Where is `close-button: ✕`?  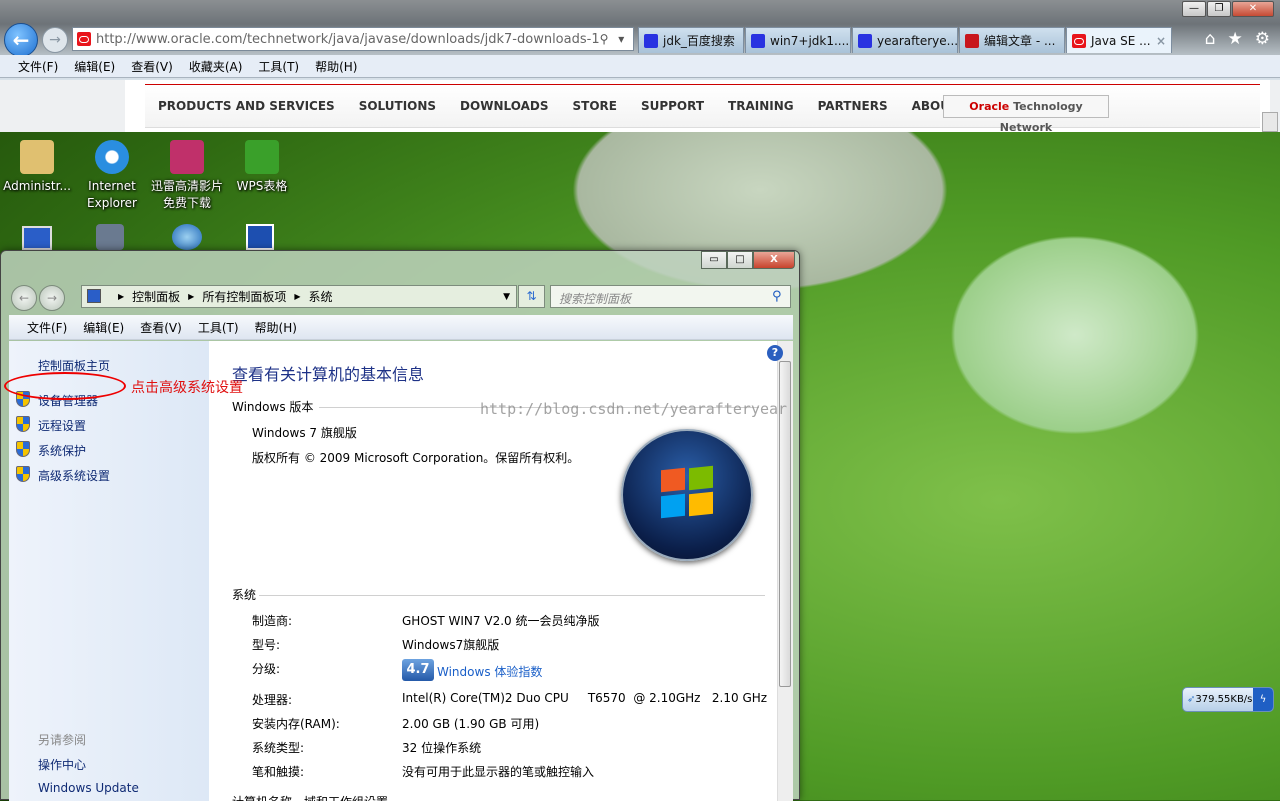 close-button: ✕ is located at coordinates (1253, 9).